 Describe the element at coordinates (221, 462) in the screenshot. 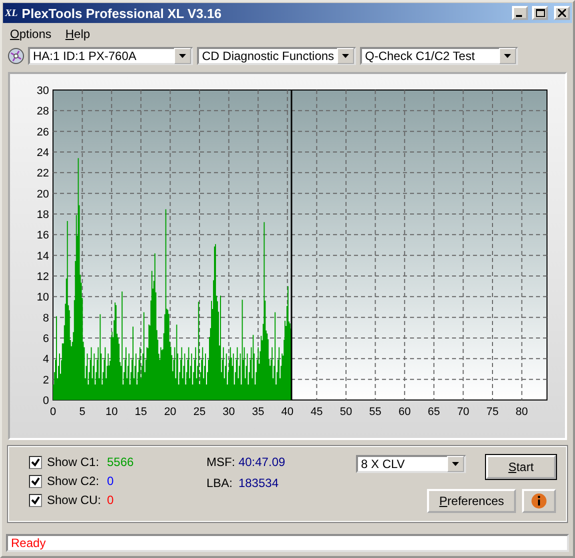

I see `position-label: MSF:` at that location.